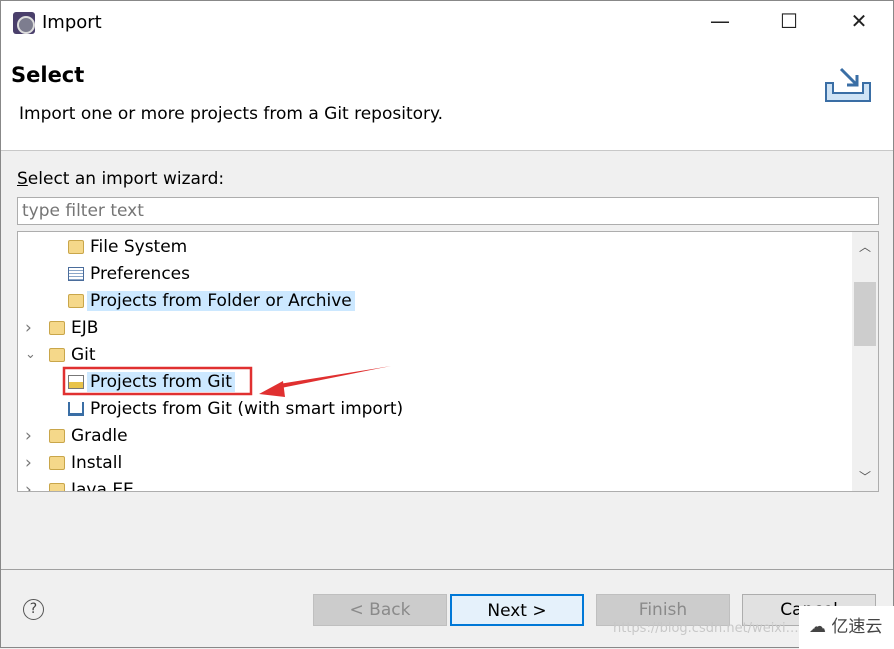 The width and height of the screenshot is (894, 649). I want to click on help-icon: ?, so click(33, 609).